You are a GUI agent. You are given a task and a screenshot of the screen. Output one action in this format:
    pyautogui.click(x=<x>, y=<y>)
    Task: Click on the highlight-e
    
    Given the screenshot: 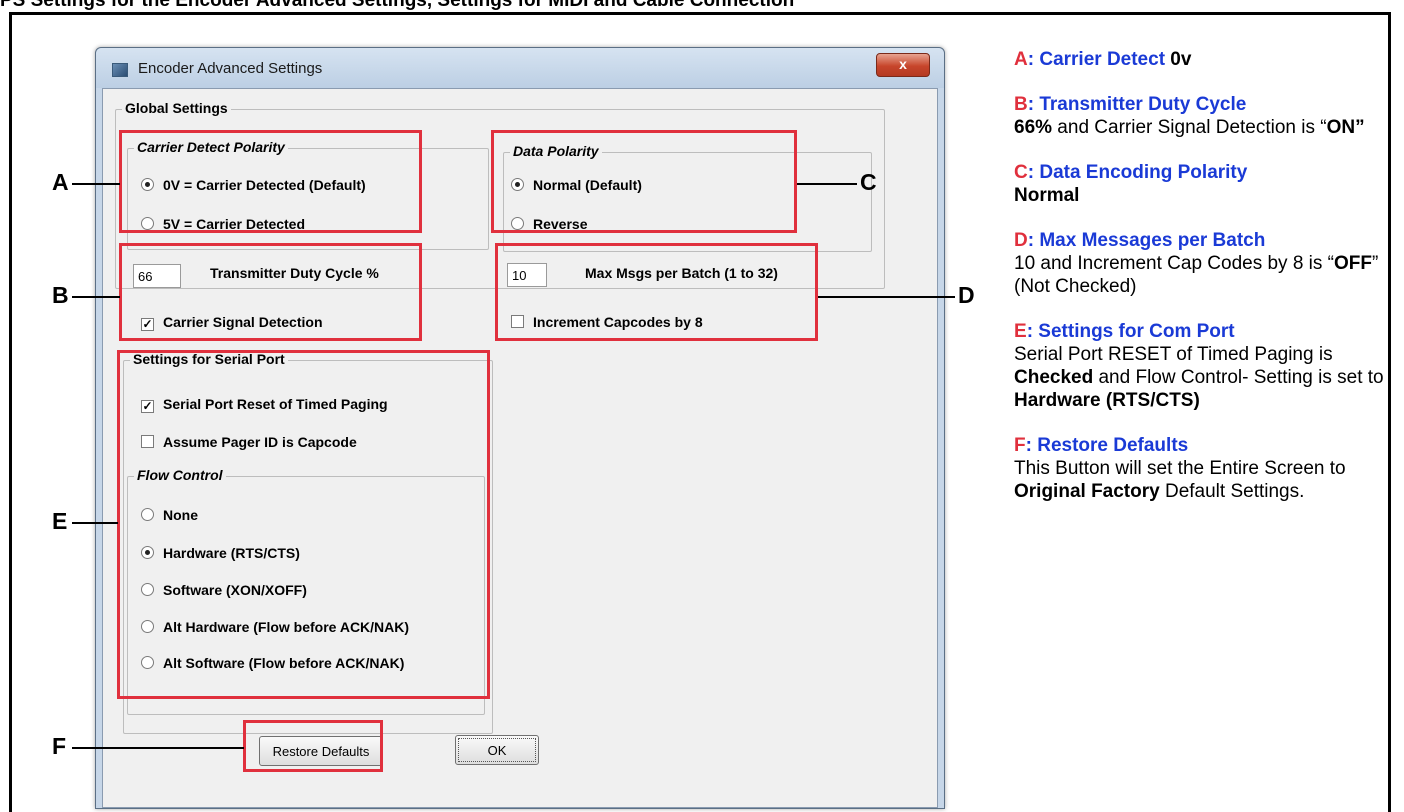 What is the action you would take?
    pyautogui.click(x=303, y=524)
    